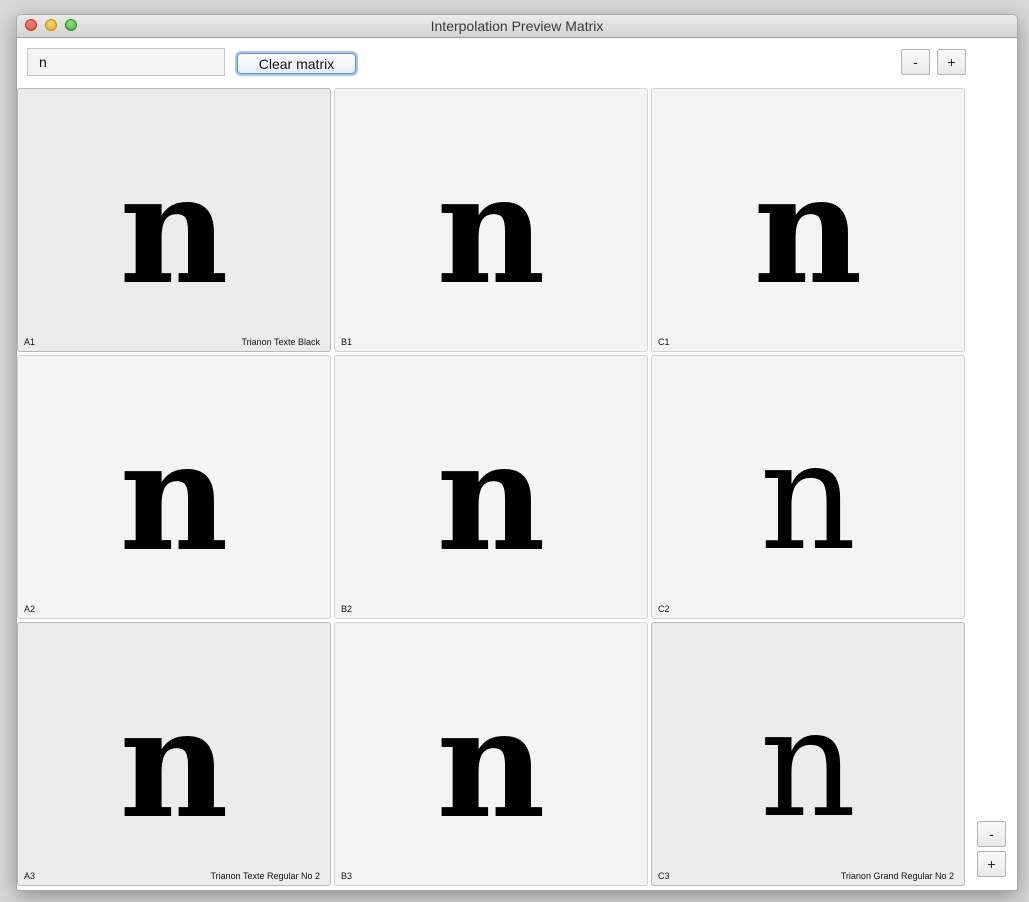 This screenshot has width=1029, height=902. Describe the element at coordinates (664, 609) in the screenshot. I see `cell-label: C2` at that location.